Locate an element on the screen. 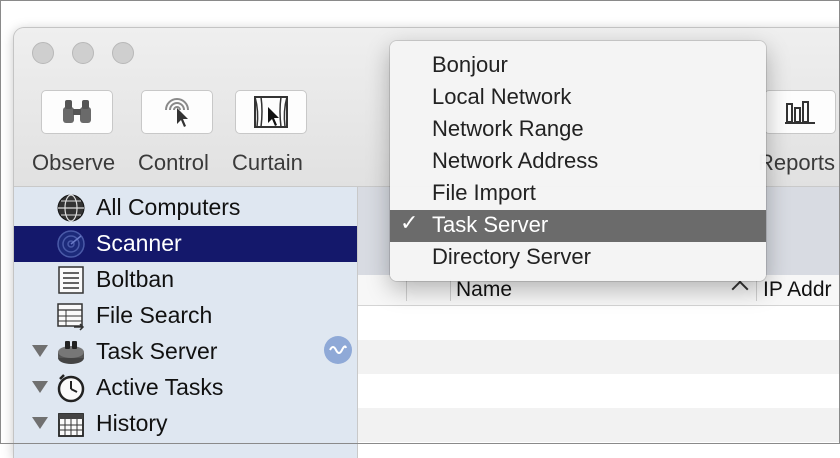  menu-item-label: Local Network is located at coordinates (502, 96).